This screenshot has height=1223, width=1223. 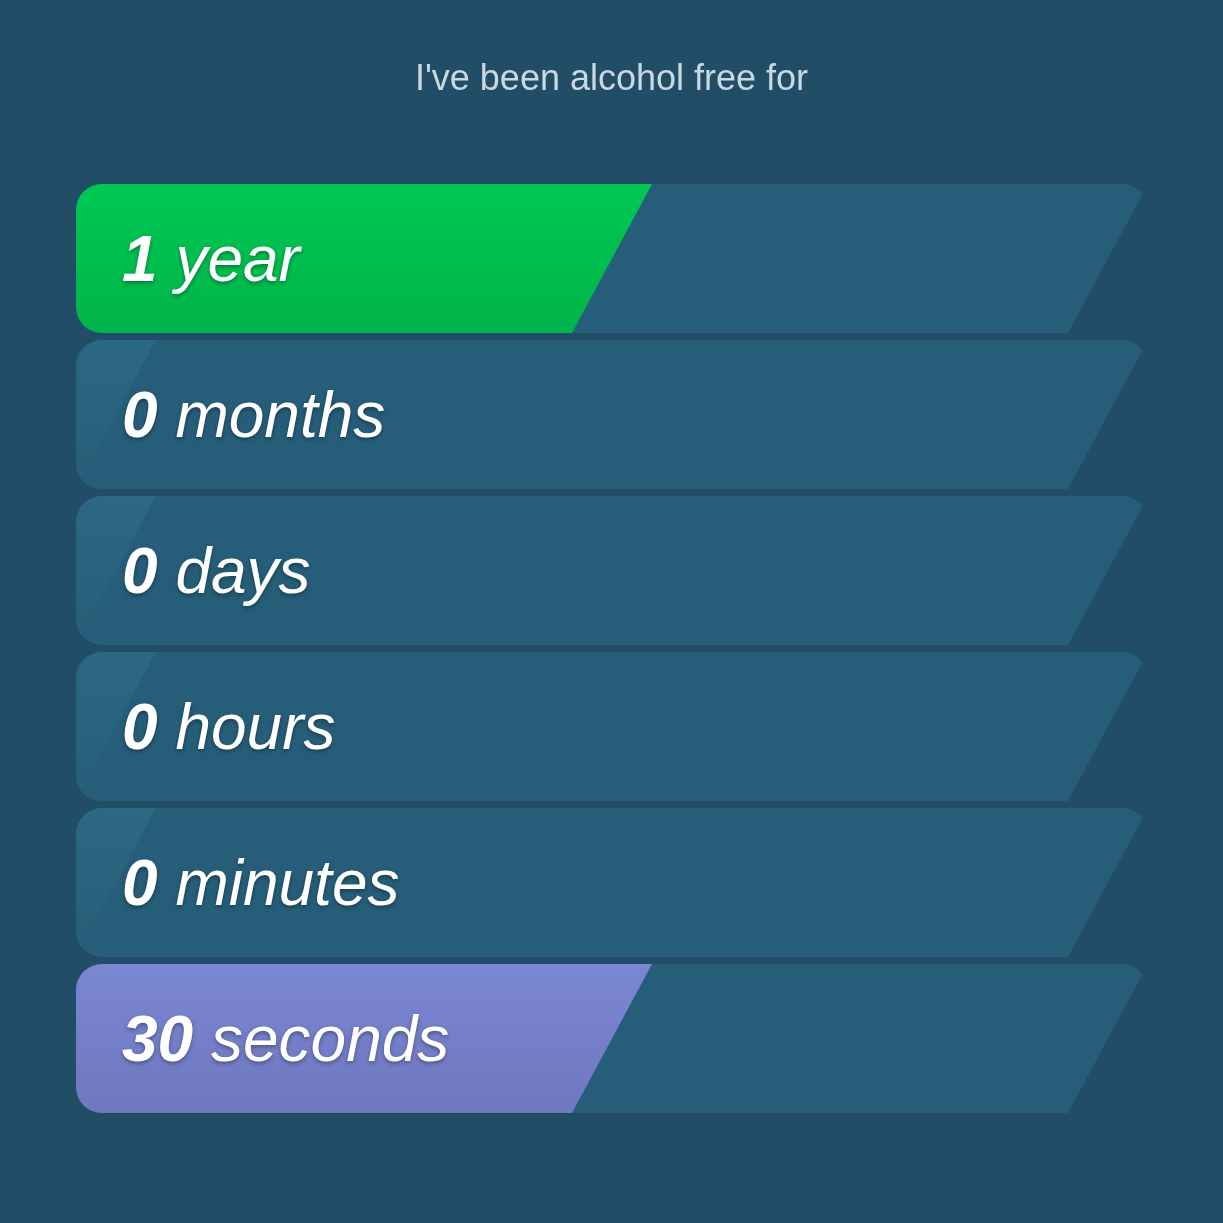 What do you see at coordinates (611, 78) in the screenshot?
I see `heading: I've been alcohol free for` at bounding box center [611, 78].